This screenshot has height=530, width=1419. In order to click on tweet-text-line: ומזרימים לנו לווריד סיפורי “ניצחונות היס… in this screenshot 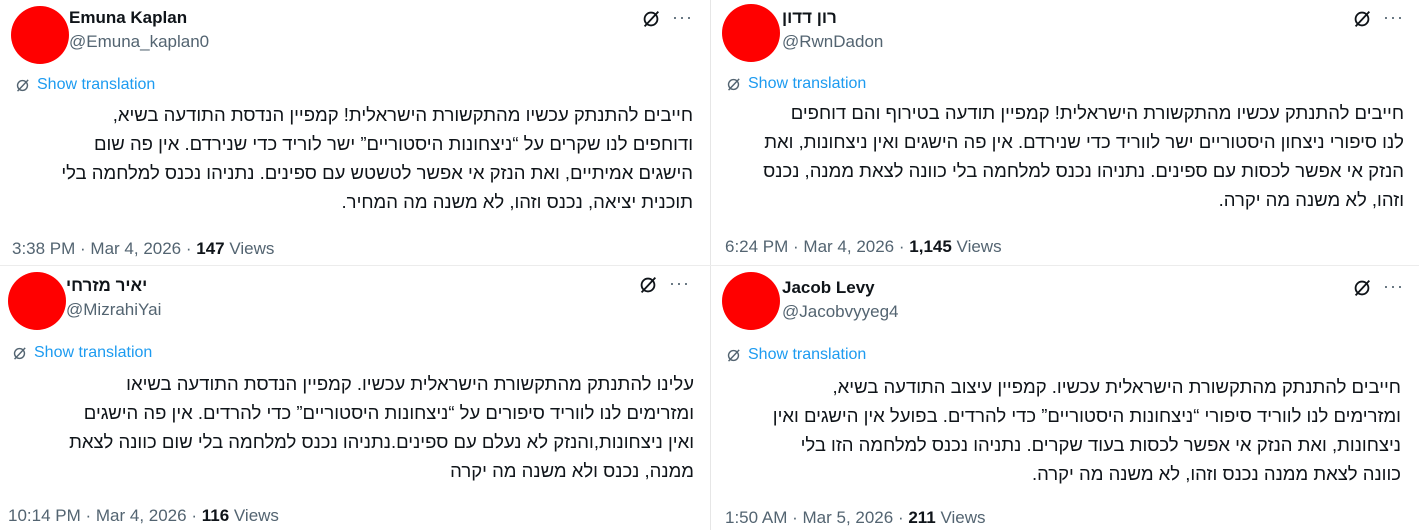, I will do `click(1086, 415)`.